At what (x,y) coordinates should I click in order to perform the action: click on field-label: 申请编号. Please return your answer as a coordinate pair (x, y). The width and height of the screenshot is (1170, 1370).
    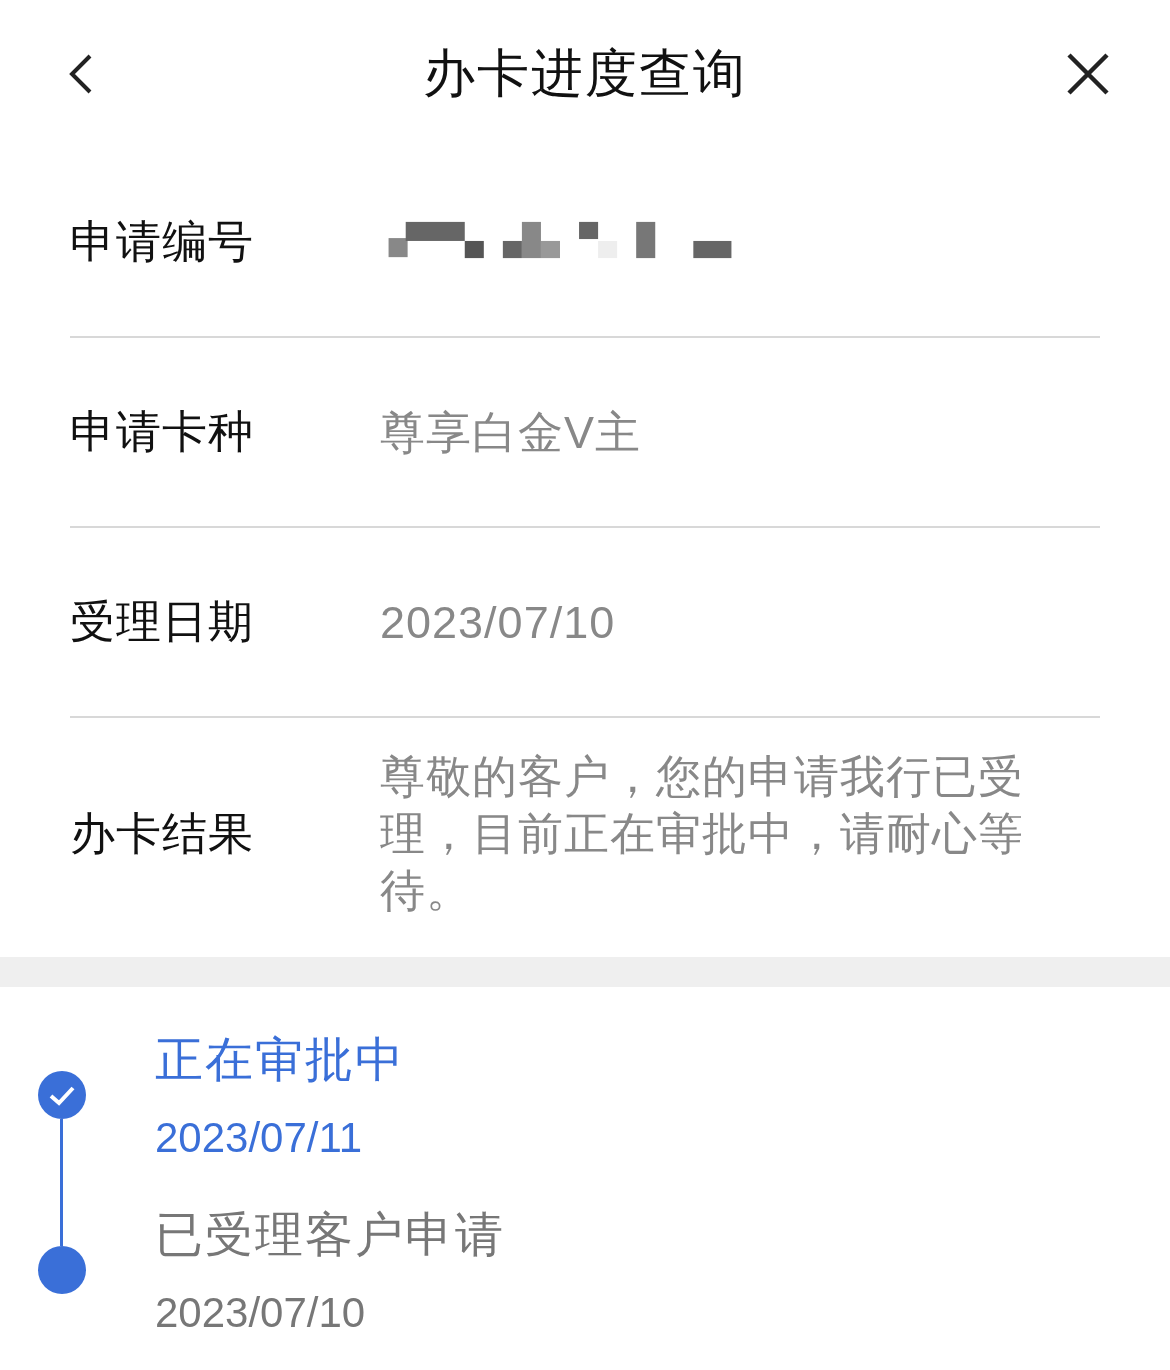
    Looking at the image, I should click on (162, 242).